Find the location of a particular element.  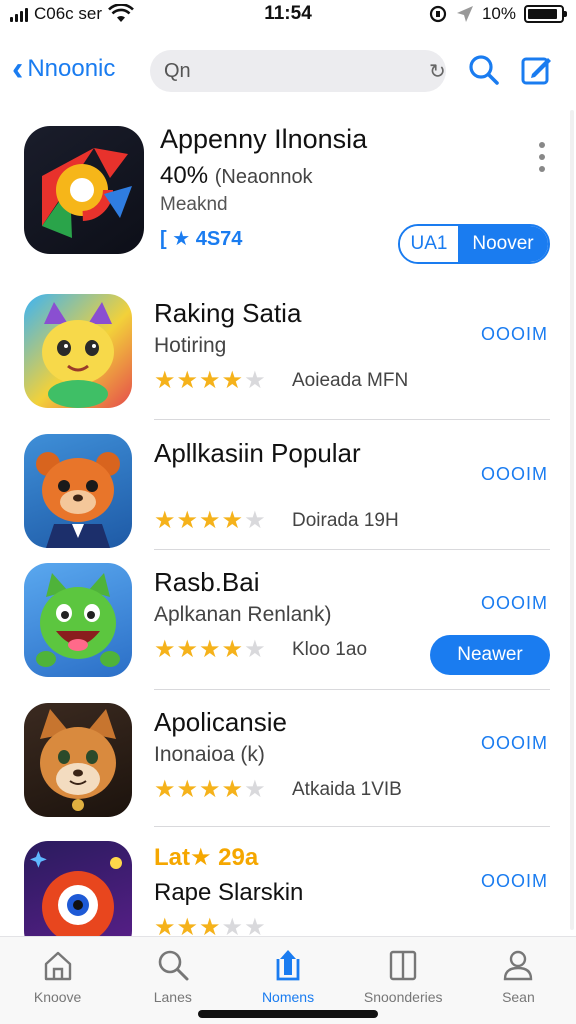

featured-rating: [ ★ 4S74 is located at coordinates (201, 239).